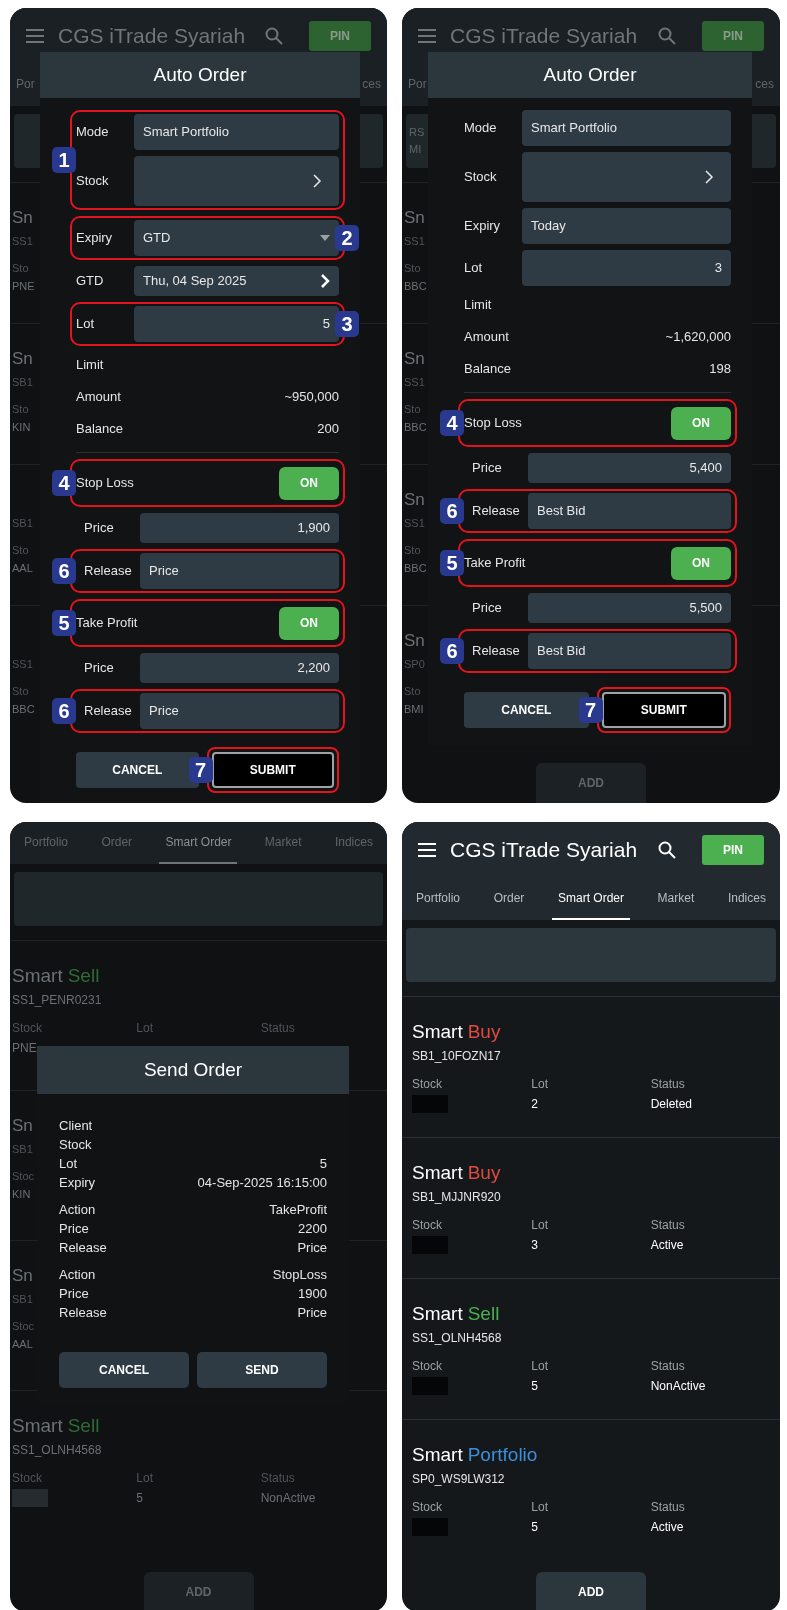  What do you see at coordinates (74, 1294) in the screenshot?
I see `detail-label: Price` at bounding box center [74, 1294].